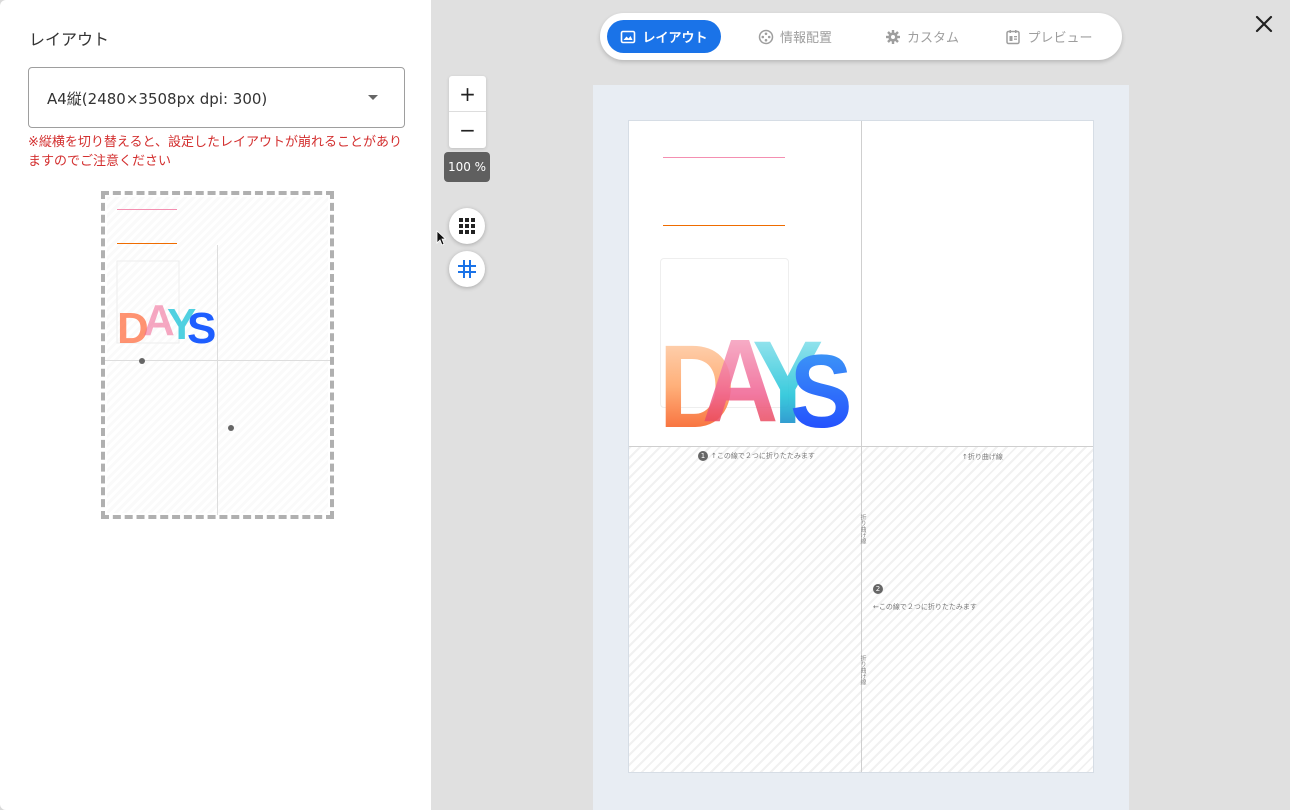 The width and height of the screenshot is (1290, 810). Describe the element at coordinates (932, 38) in the screenshot. I see `tab-label: カスタム` at that location.